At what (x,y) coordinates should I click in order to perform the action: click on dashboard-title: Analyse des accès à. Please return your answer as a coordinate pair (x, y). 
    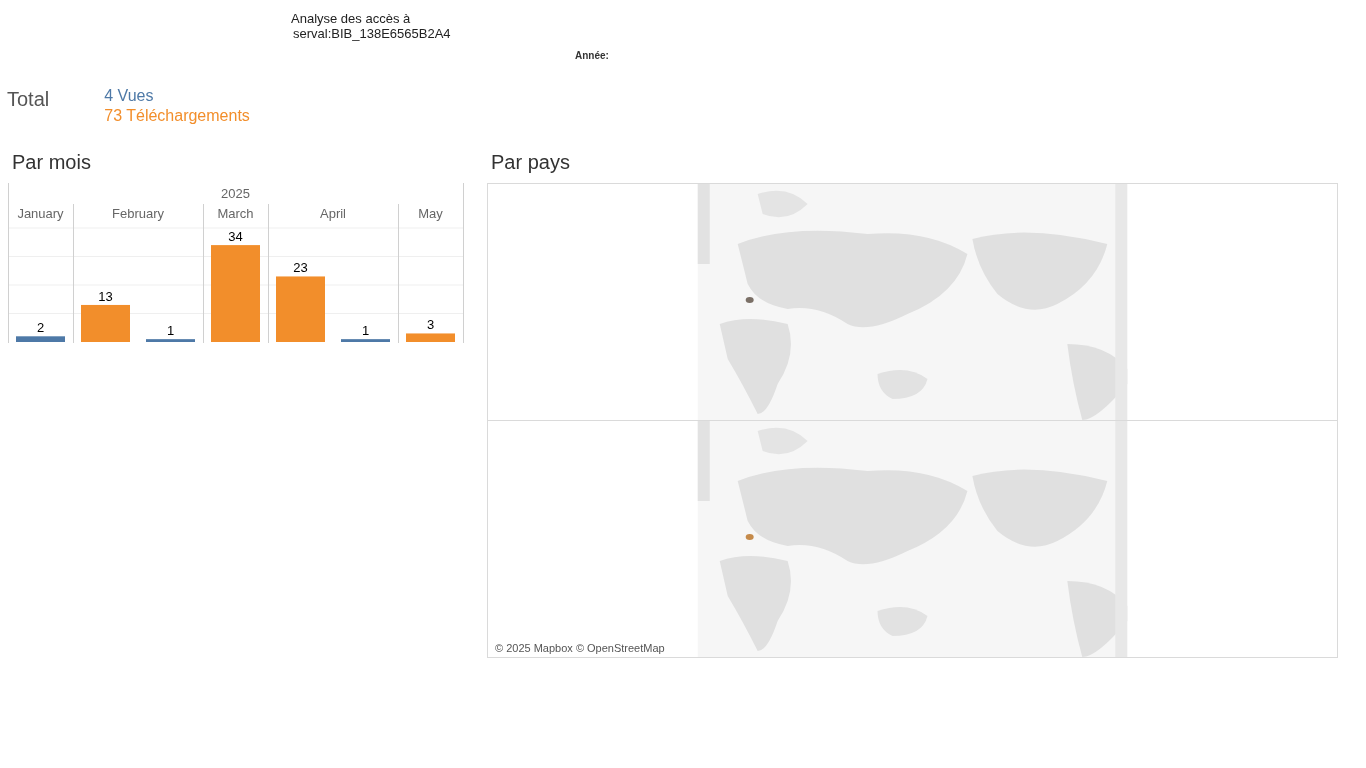
    Looking at the image, I should click on (351, 18).